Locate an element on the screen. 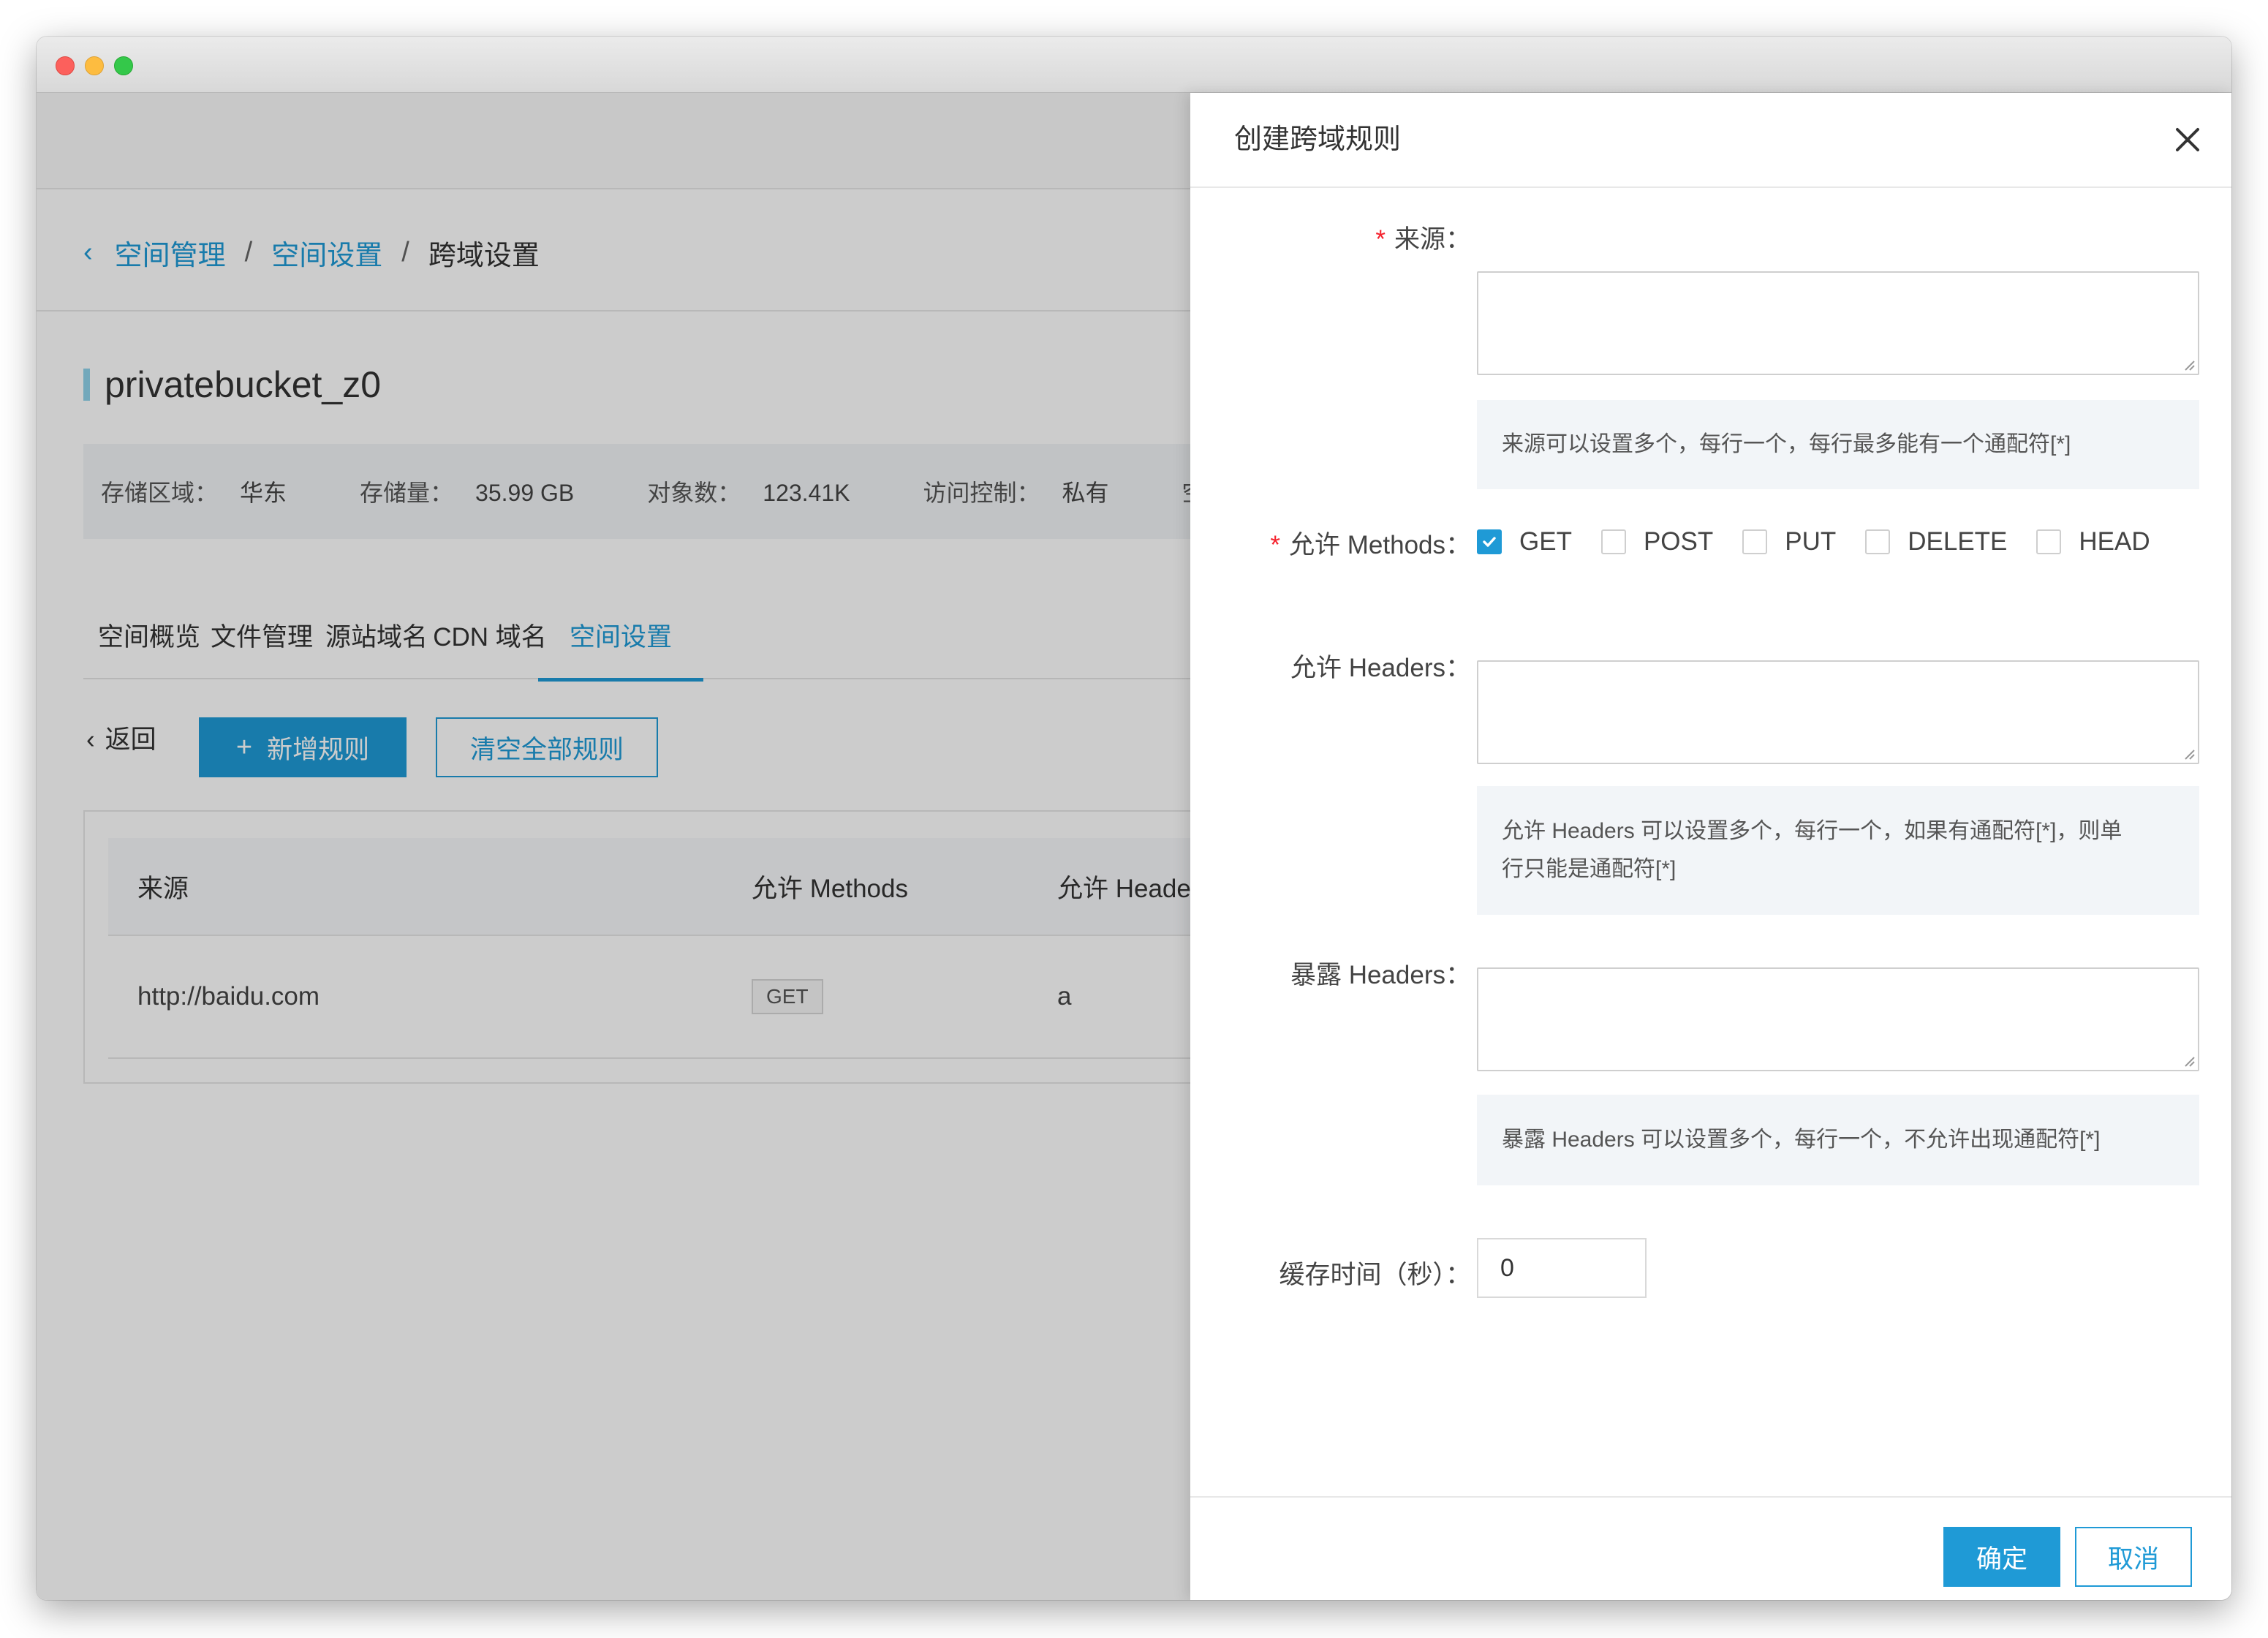 This screenshot has width=2268, height=1638. method-put-label: PUT is located at coordinates (1811, 541).